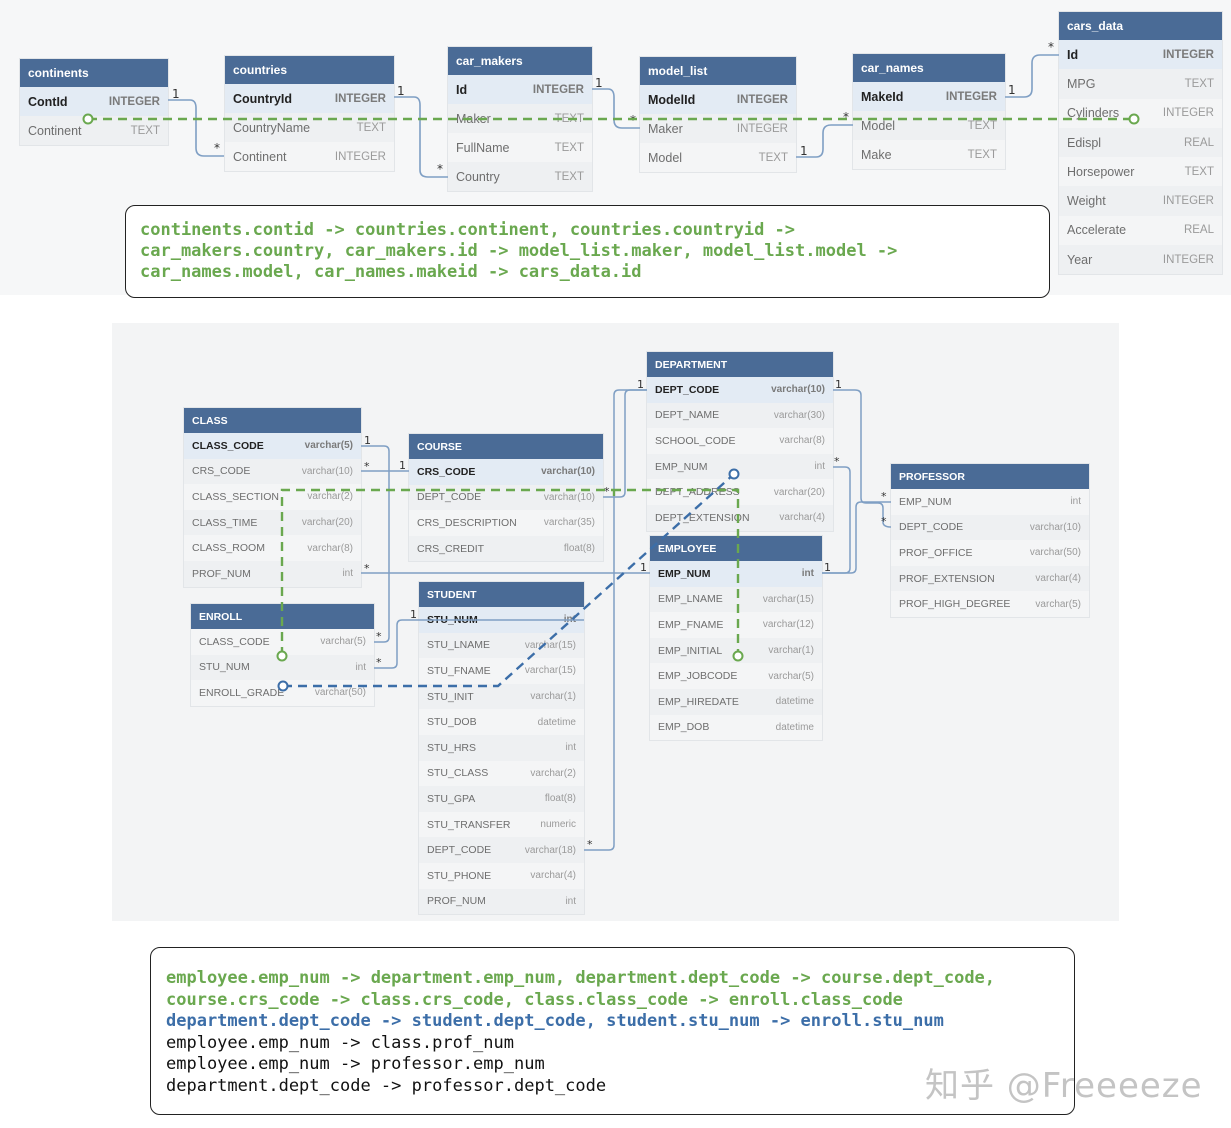  I want to click on table-car-names: car_names MakeId INTEGER Model TEXT Make TEXT, so click(929, 111).